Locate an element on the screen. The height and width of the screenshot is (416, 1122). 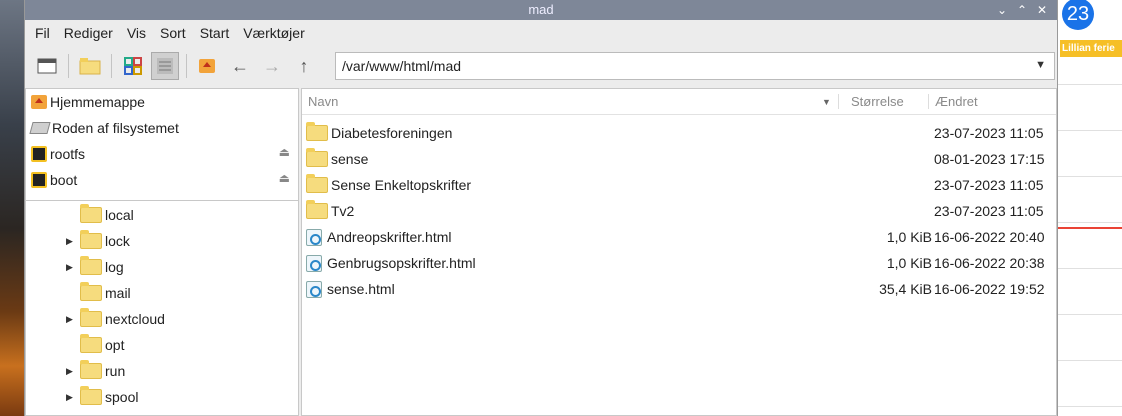
place-rootfs: rootfs ⏏ is located at coordinates (162, 154).